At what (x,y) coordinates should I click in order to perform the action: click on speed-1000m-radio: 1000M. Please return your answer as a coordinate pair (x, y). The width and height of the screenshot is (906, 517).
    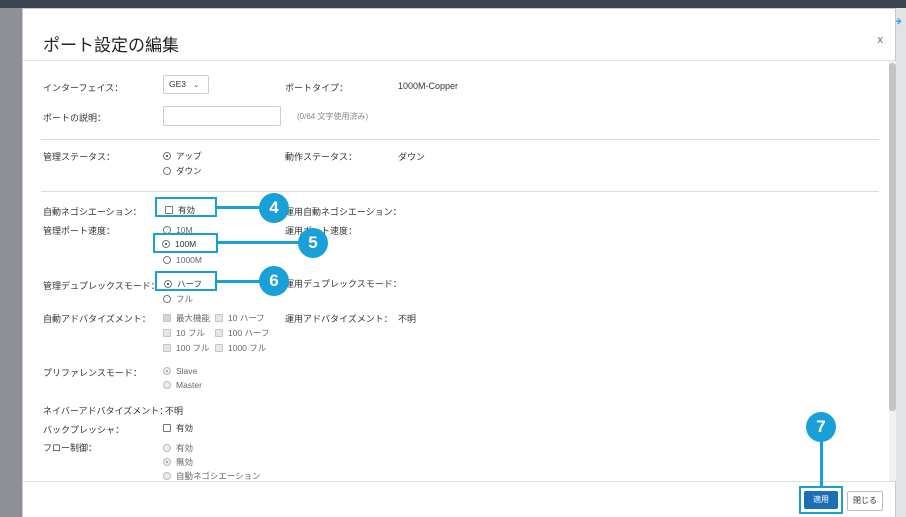
    Looking at the image, I should click on (182, 260).